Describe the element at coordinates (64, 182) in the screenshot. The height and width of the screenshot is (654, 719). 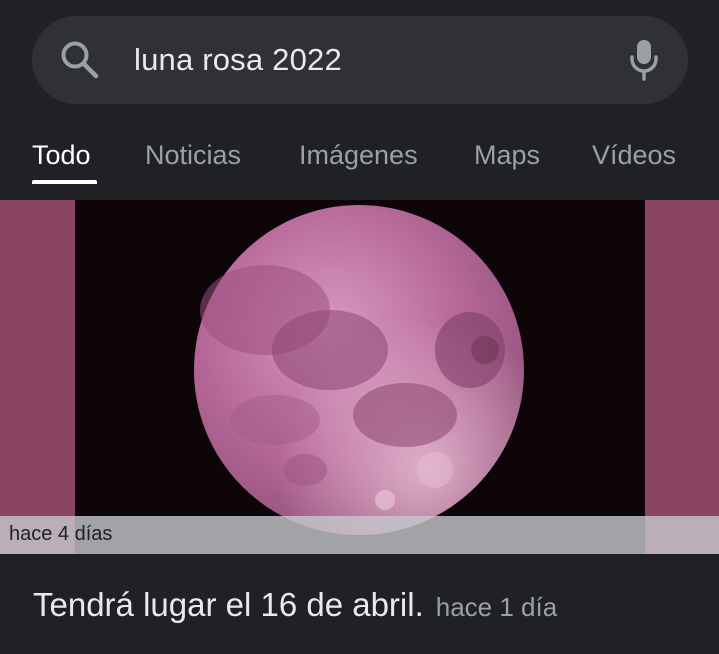
I see `active-tab-indicator` at that location.